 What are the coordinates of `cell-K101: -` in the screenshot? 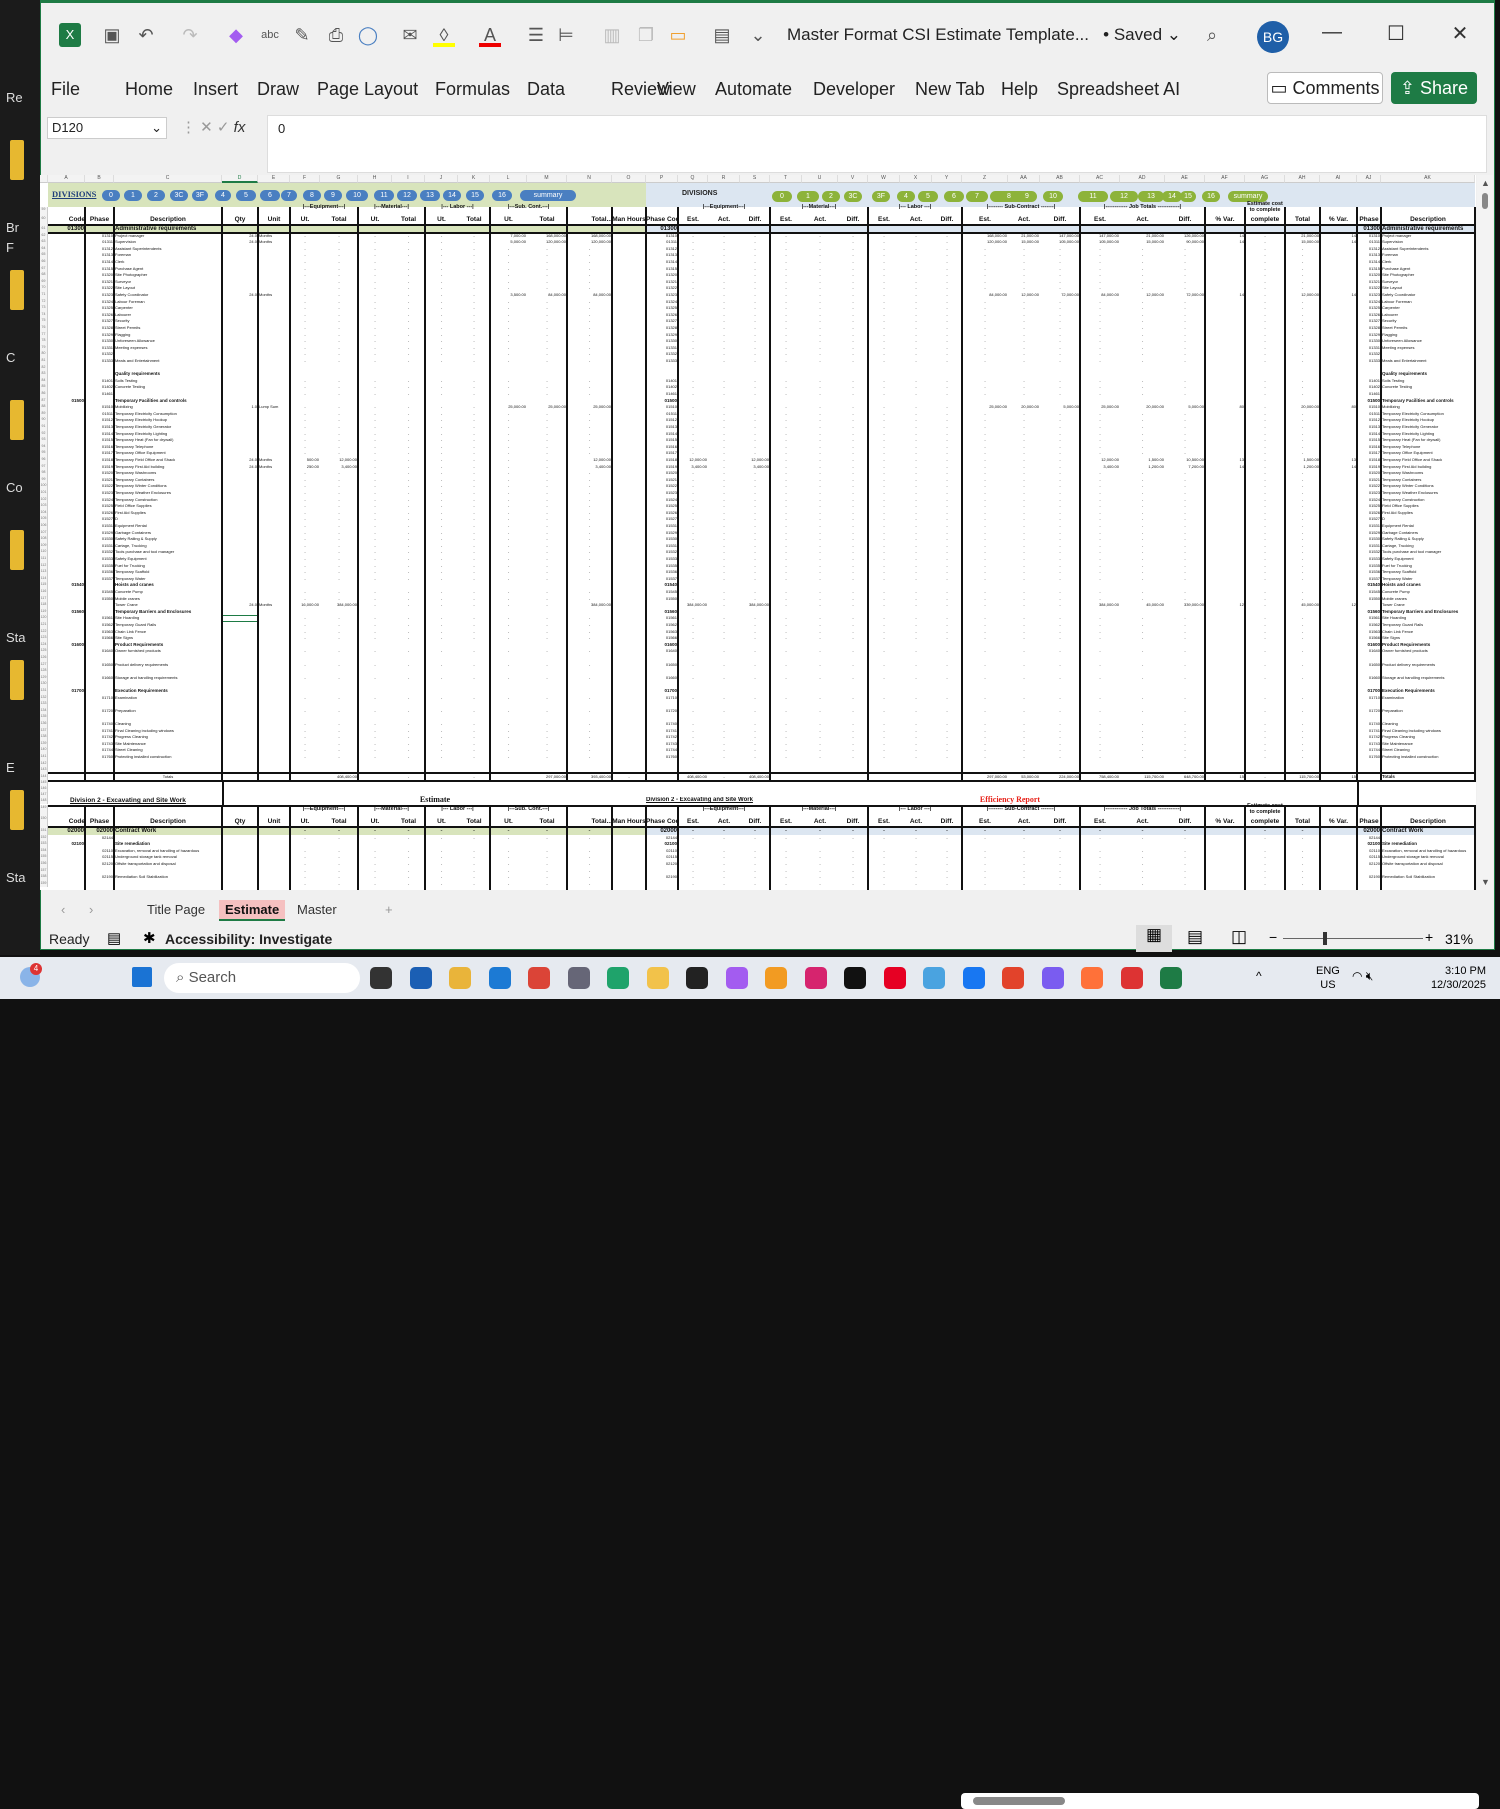 It's located at (474, 493).